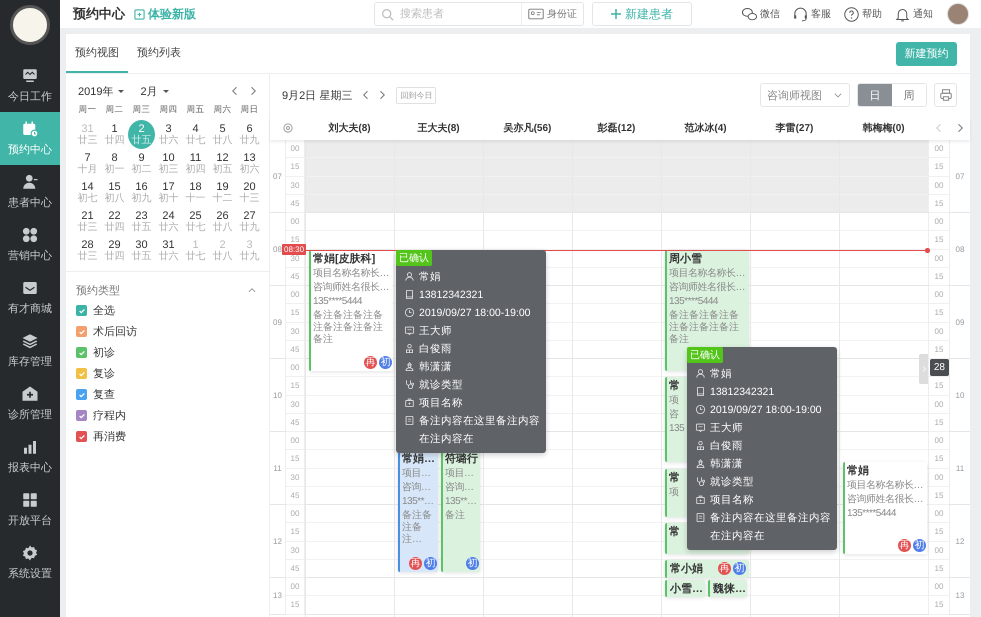  Describe the element at coordinates (438, 128) in the screenshot. I see `column-header: 王大夫(8)` at that location.